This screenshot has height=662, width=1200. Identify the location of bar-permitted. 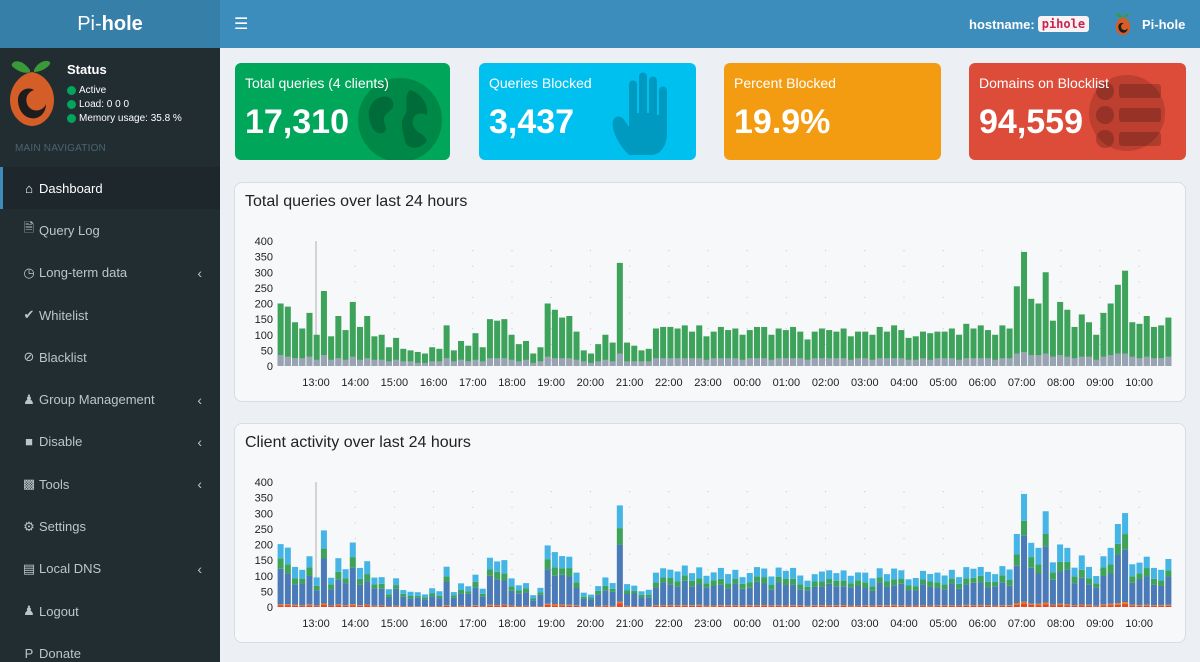
(1125, 318).